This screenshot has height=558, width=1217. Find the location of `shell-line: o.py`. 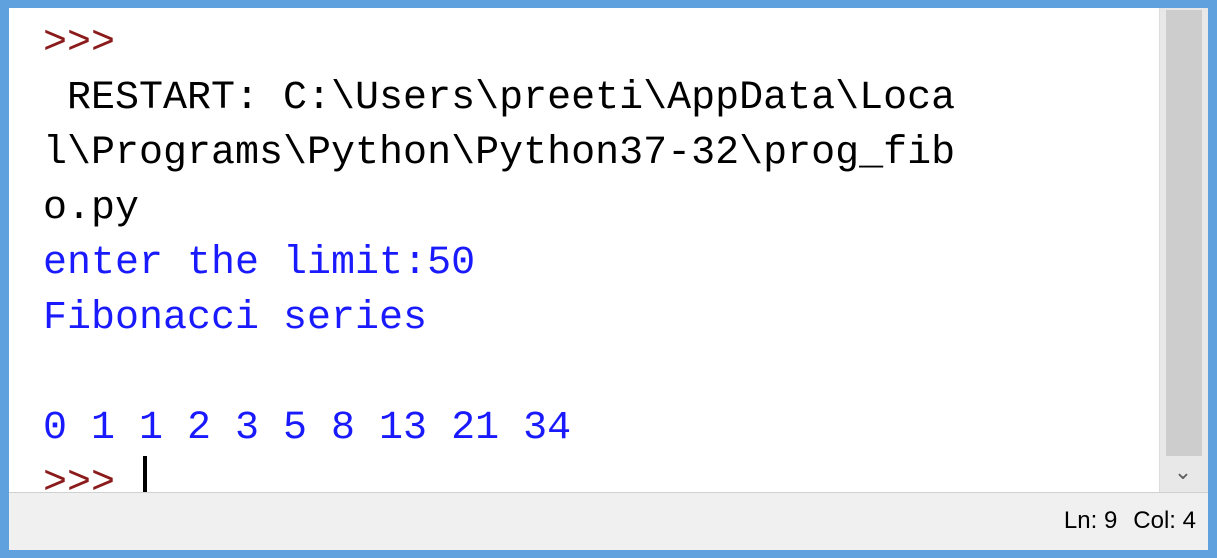

shell-line: o.py is located at coordinates (91, 208).